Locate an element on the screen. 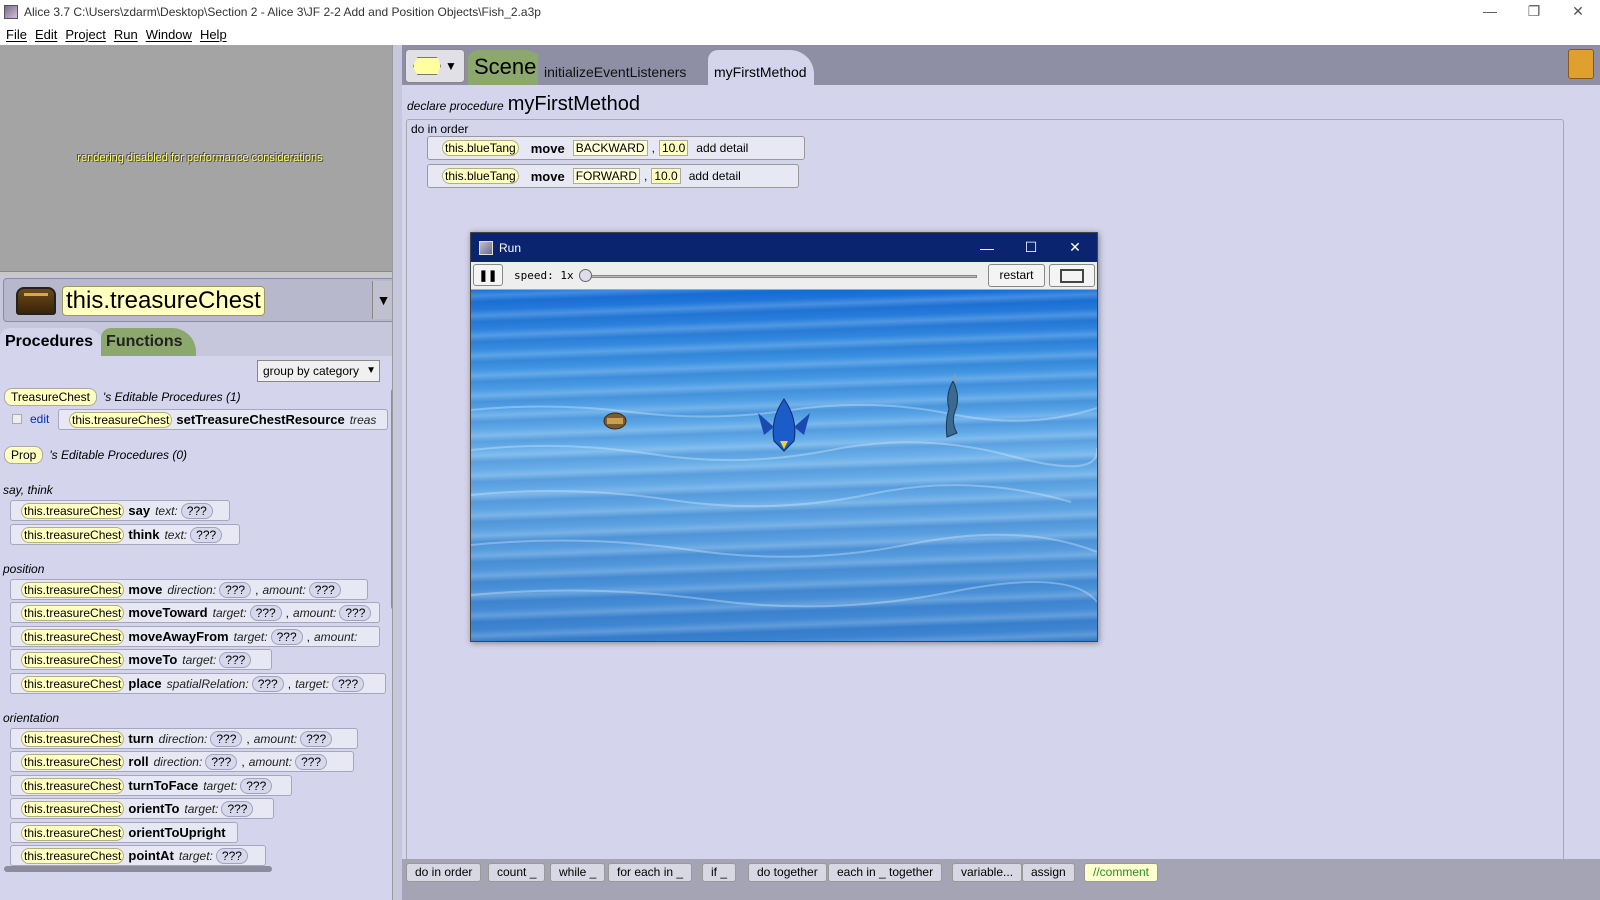 This screenshot has height=900, width=1600. block-think: this.treasureChest think text: ??? is located at coordinates (125, 534).